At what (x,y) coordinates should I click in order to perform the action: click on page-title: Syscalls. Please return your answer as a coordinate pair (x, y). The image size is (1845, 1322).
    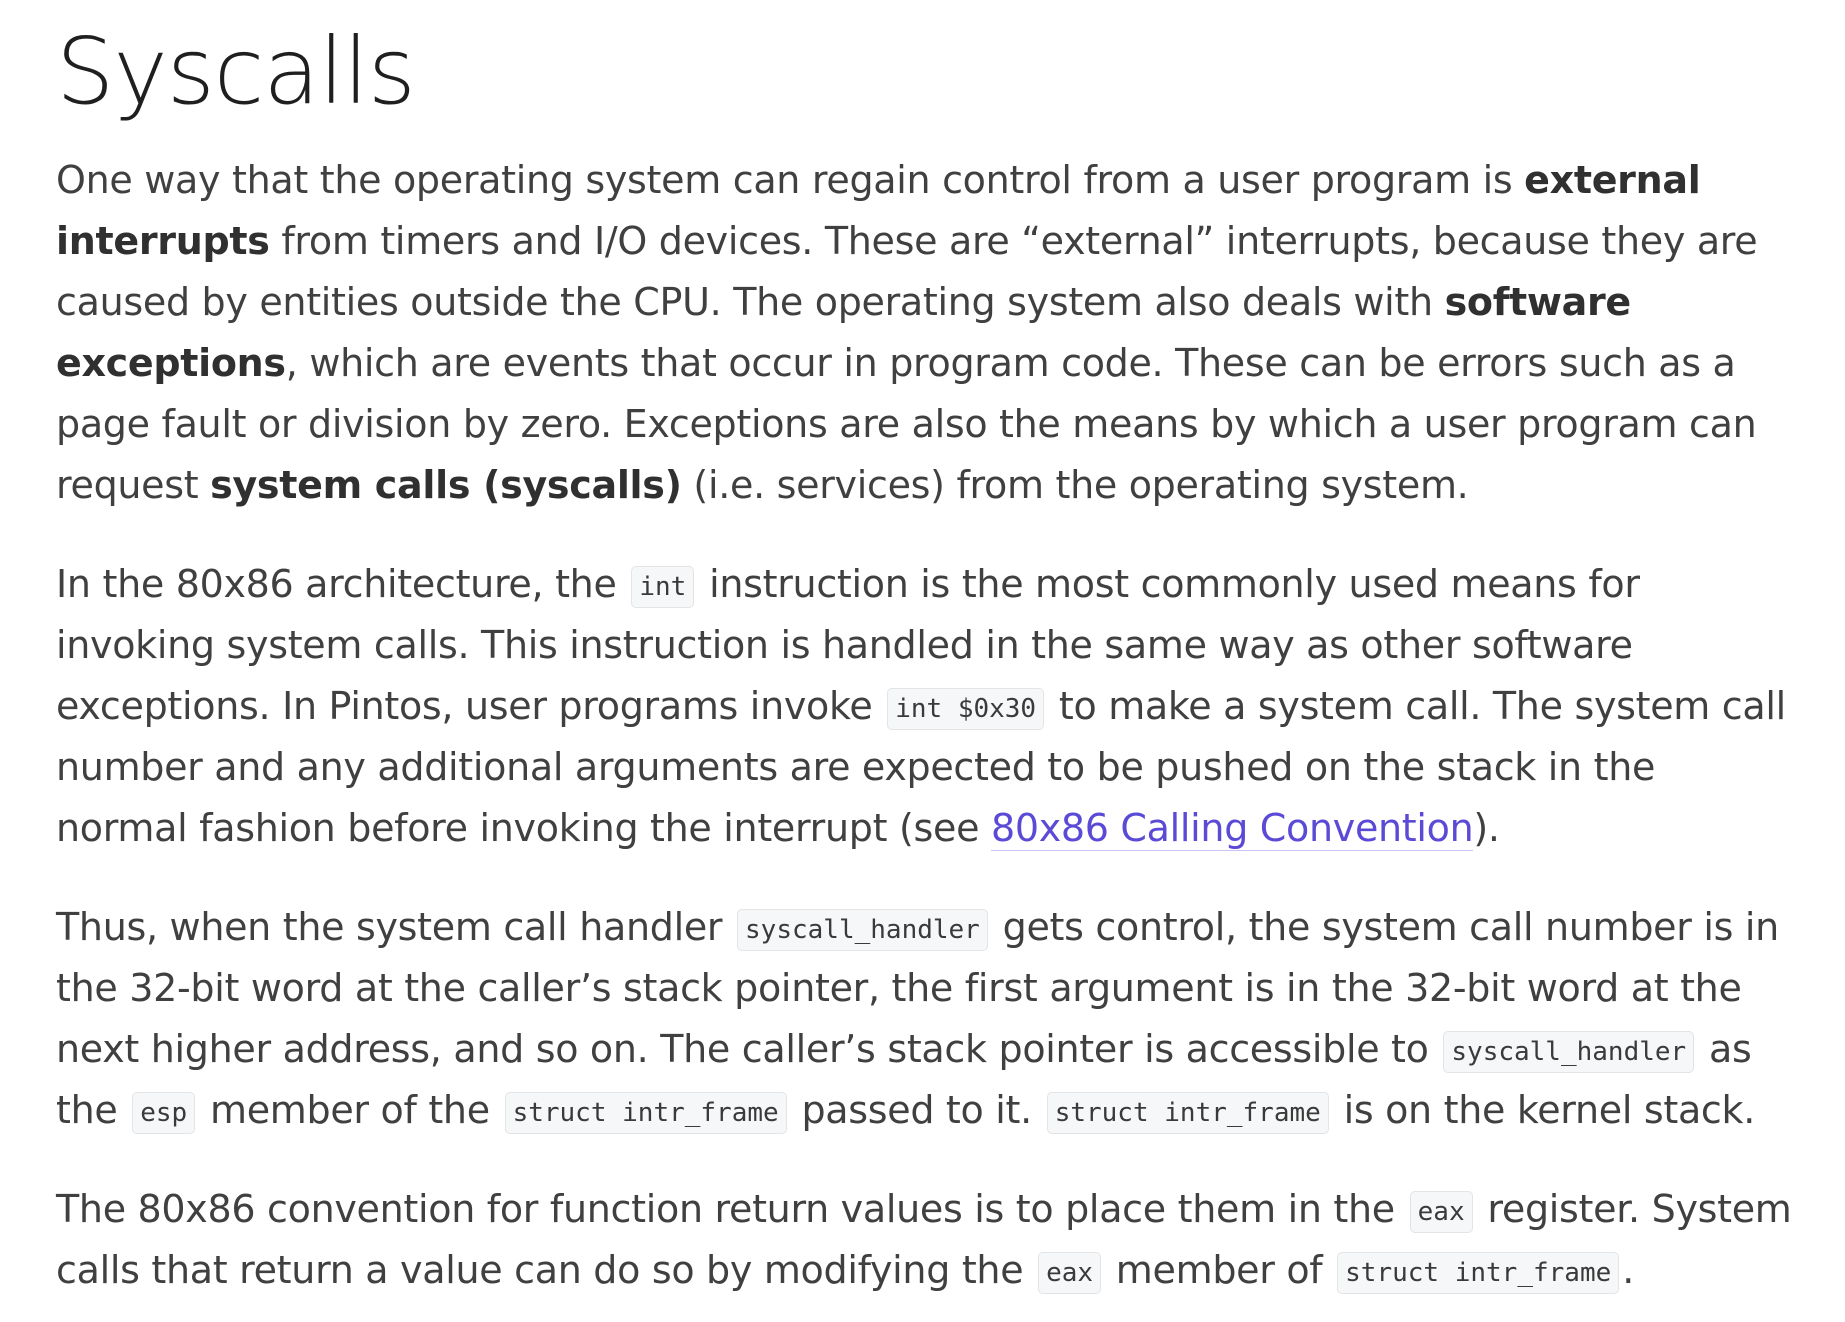
    Looking at the image, I should click on (236, 71).